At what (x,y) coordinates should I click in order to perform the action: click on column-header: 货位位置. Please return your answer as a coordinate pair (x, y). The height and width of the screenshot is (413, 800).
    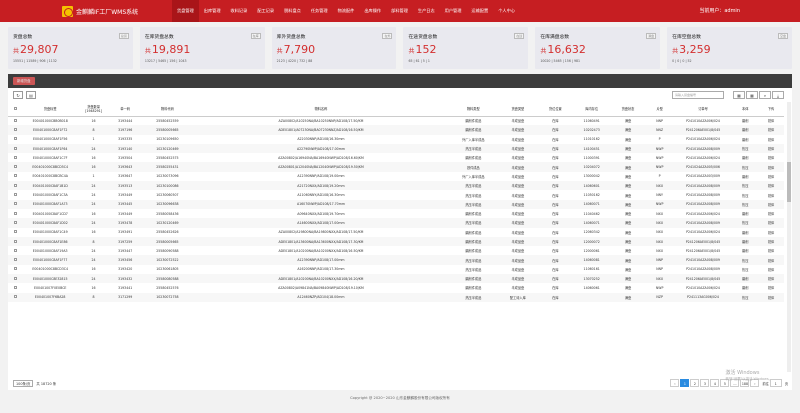
    Looking at the image, I should click on (555, 109).